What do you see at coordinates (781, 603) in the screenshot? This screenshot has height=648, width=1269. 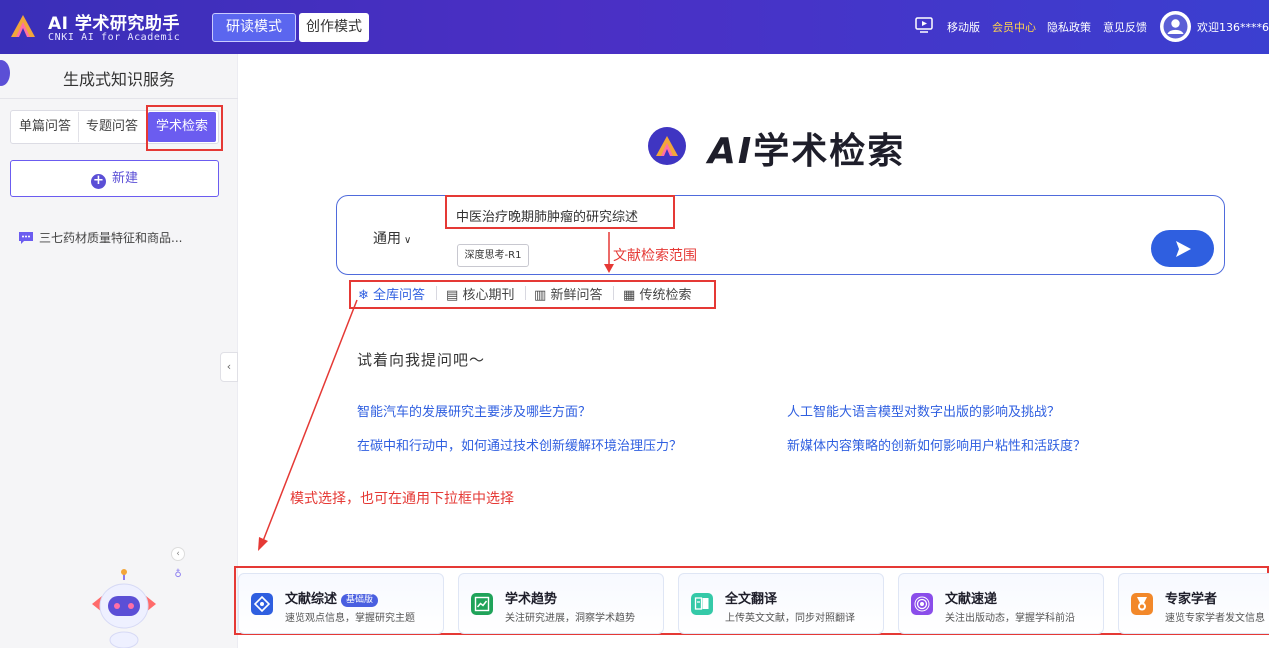 I see `card-full-translation: 全文翻译 上传英文文献，同步对照翻译` at bounding box center [781, 603].